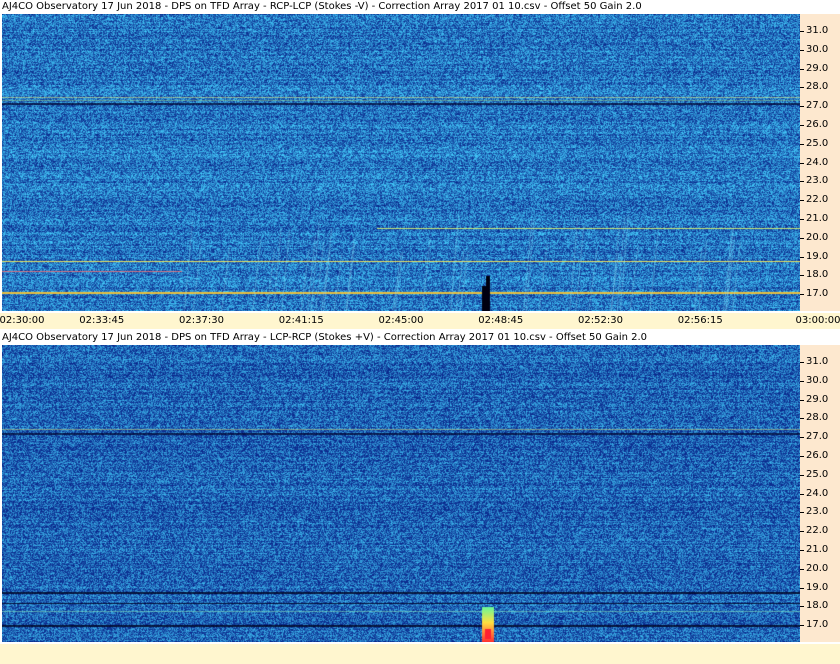 The height and width of the screenshot is (664, 840). Describe the element at coordinates (102, 320) in the screenshot. I see `time-tick: 02:33:45` at that location.